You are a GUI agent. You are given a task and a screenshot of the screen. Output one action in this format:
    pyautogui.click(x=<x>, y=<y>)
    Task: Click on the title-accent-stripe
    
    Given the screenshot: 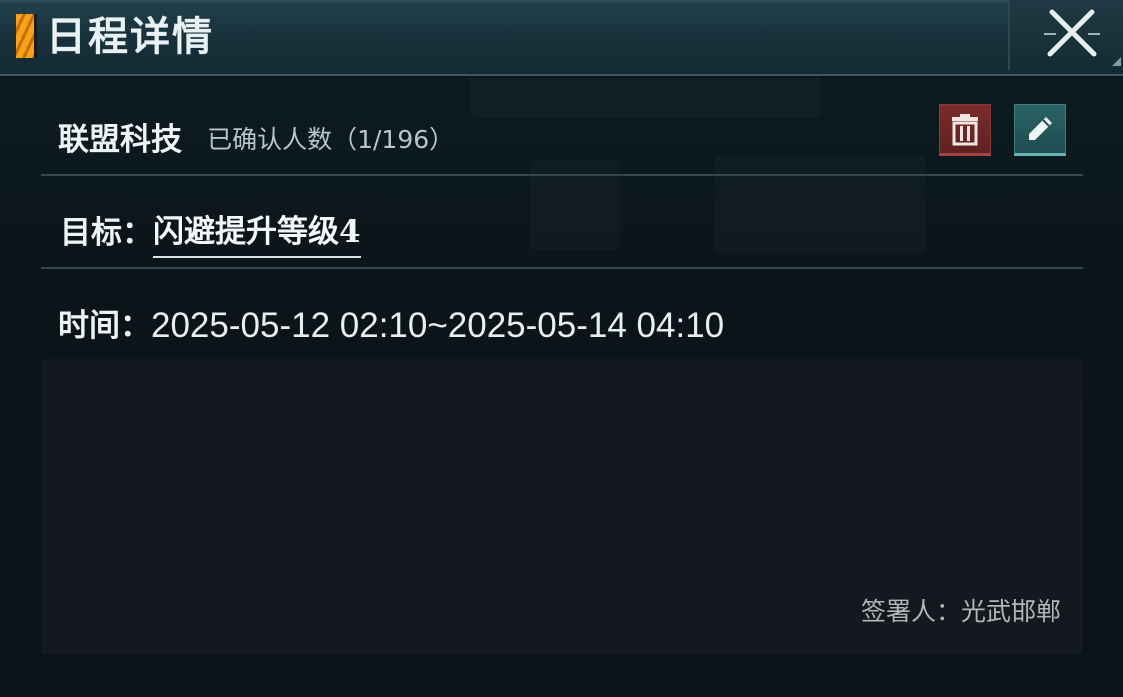 What is the action you would take?
    pyautogui.click(x=26, y=36)
    